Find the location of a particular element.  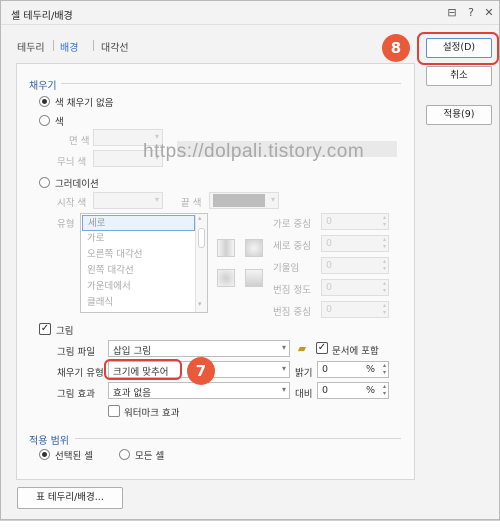

step-7-badge: 7 is located at coordinates (201, 371).